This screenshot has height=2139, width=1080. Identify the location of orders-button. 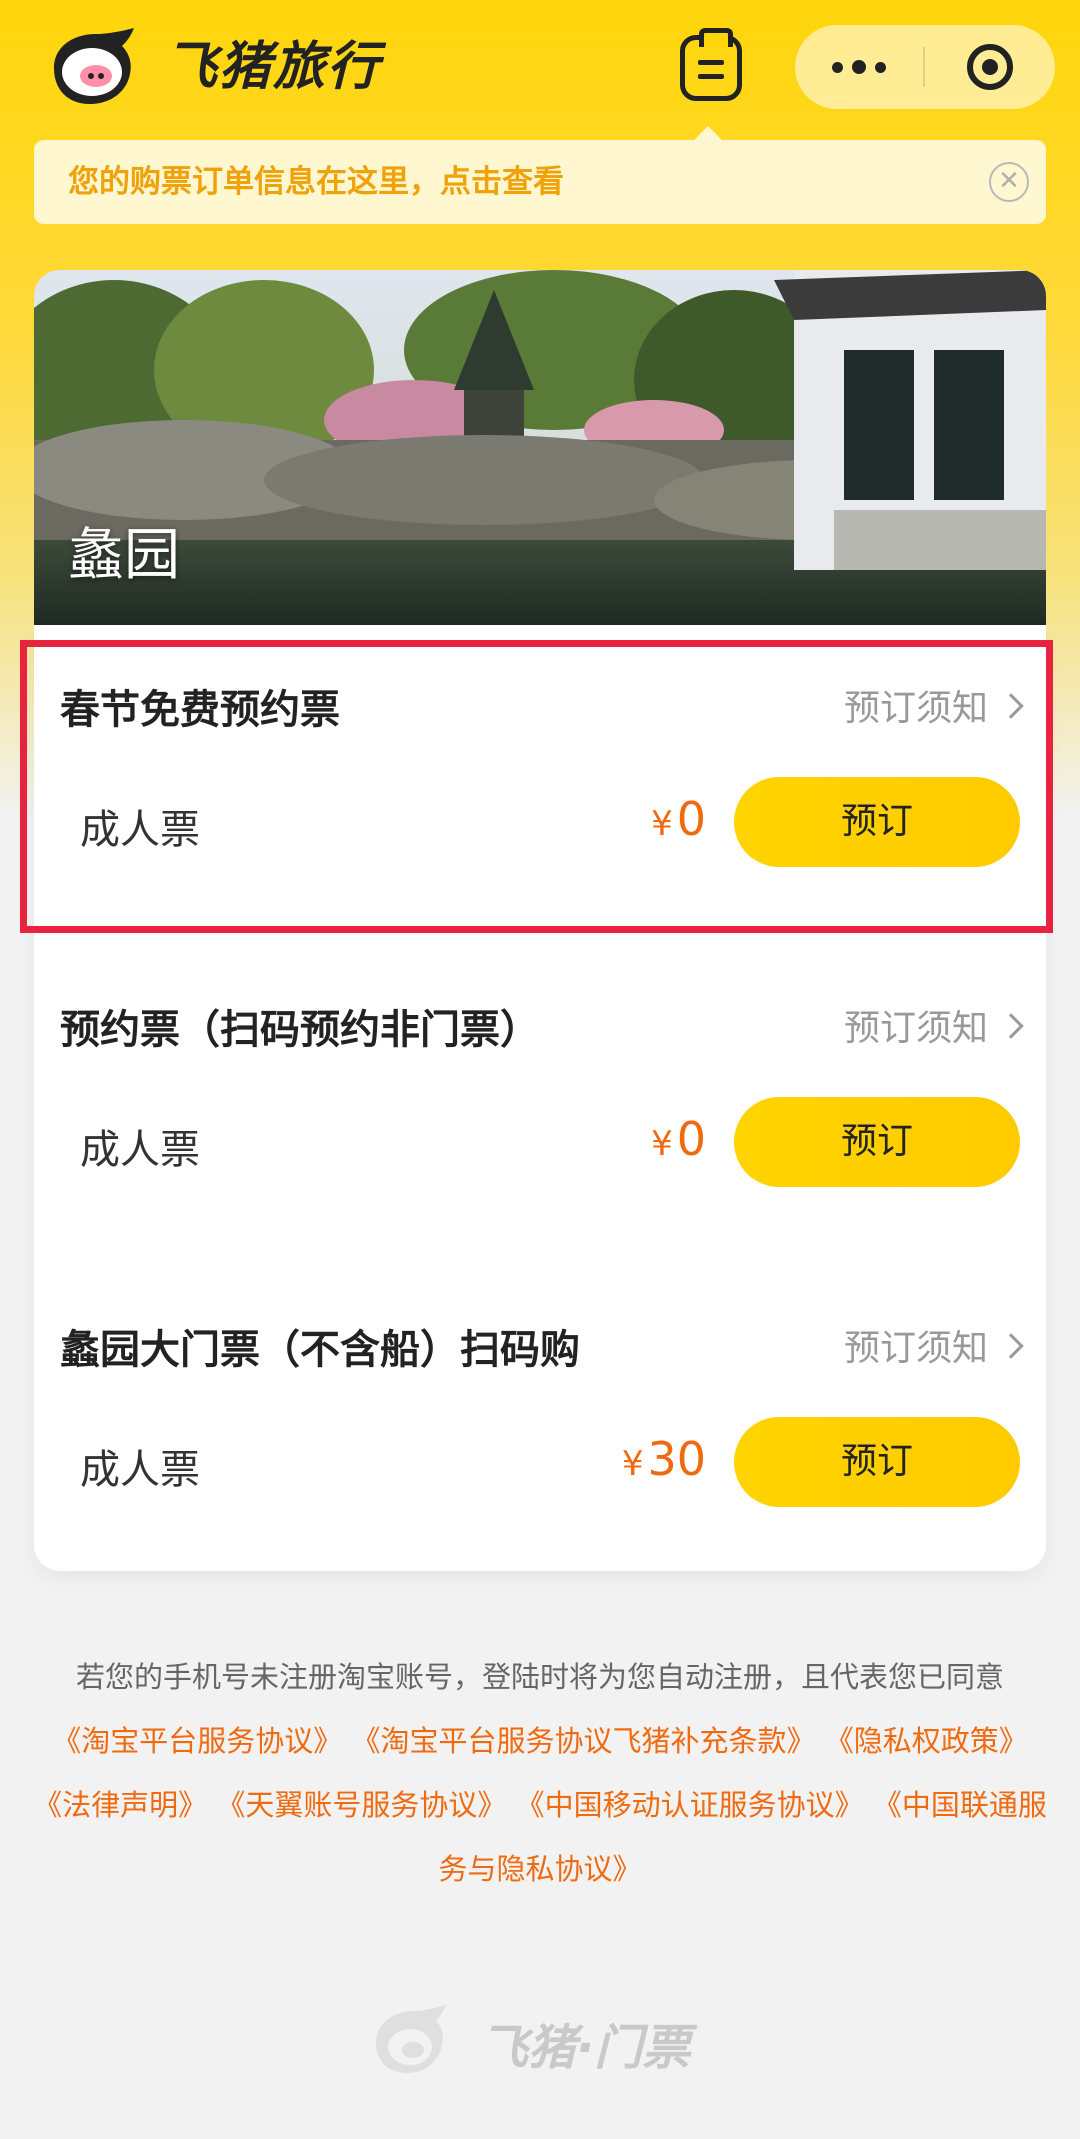
(711, 64).